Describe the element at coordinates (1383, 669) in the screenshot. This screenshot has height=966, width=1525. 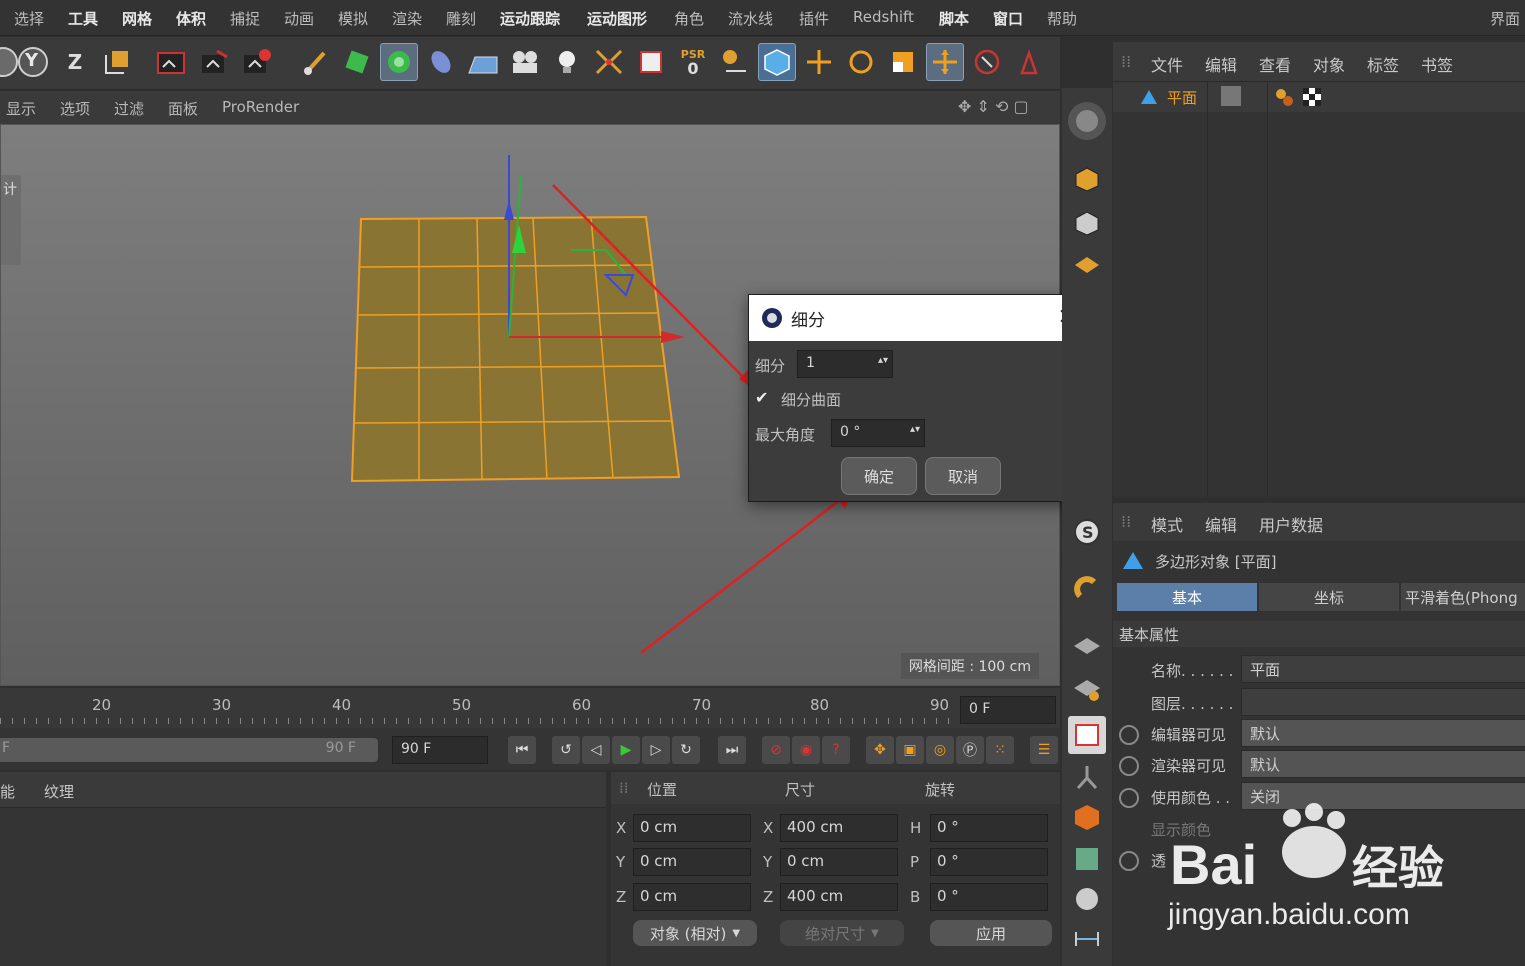
I see `prop-name-field: 平面` at that location.